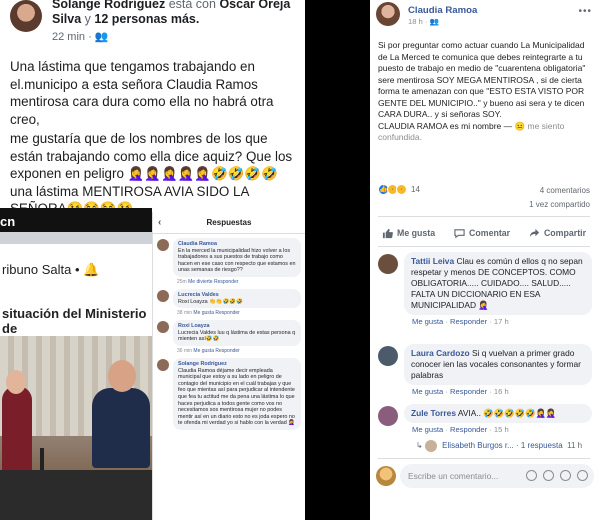  I want to click on gif-icon, so click(565, 475).